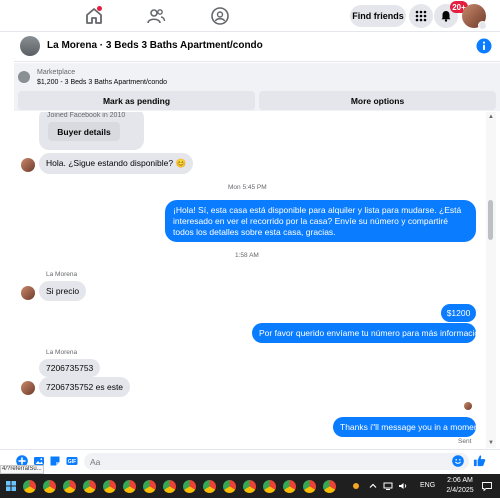  What do you see at coordinates (490, 220) in the screenshot?
I see `scrollbar-thumb` at bounding box center [490, 220].